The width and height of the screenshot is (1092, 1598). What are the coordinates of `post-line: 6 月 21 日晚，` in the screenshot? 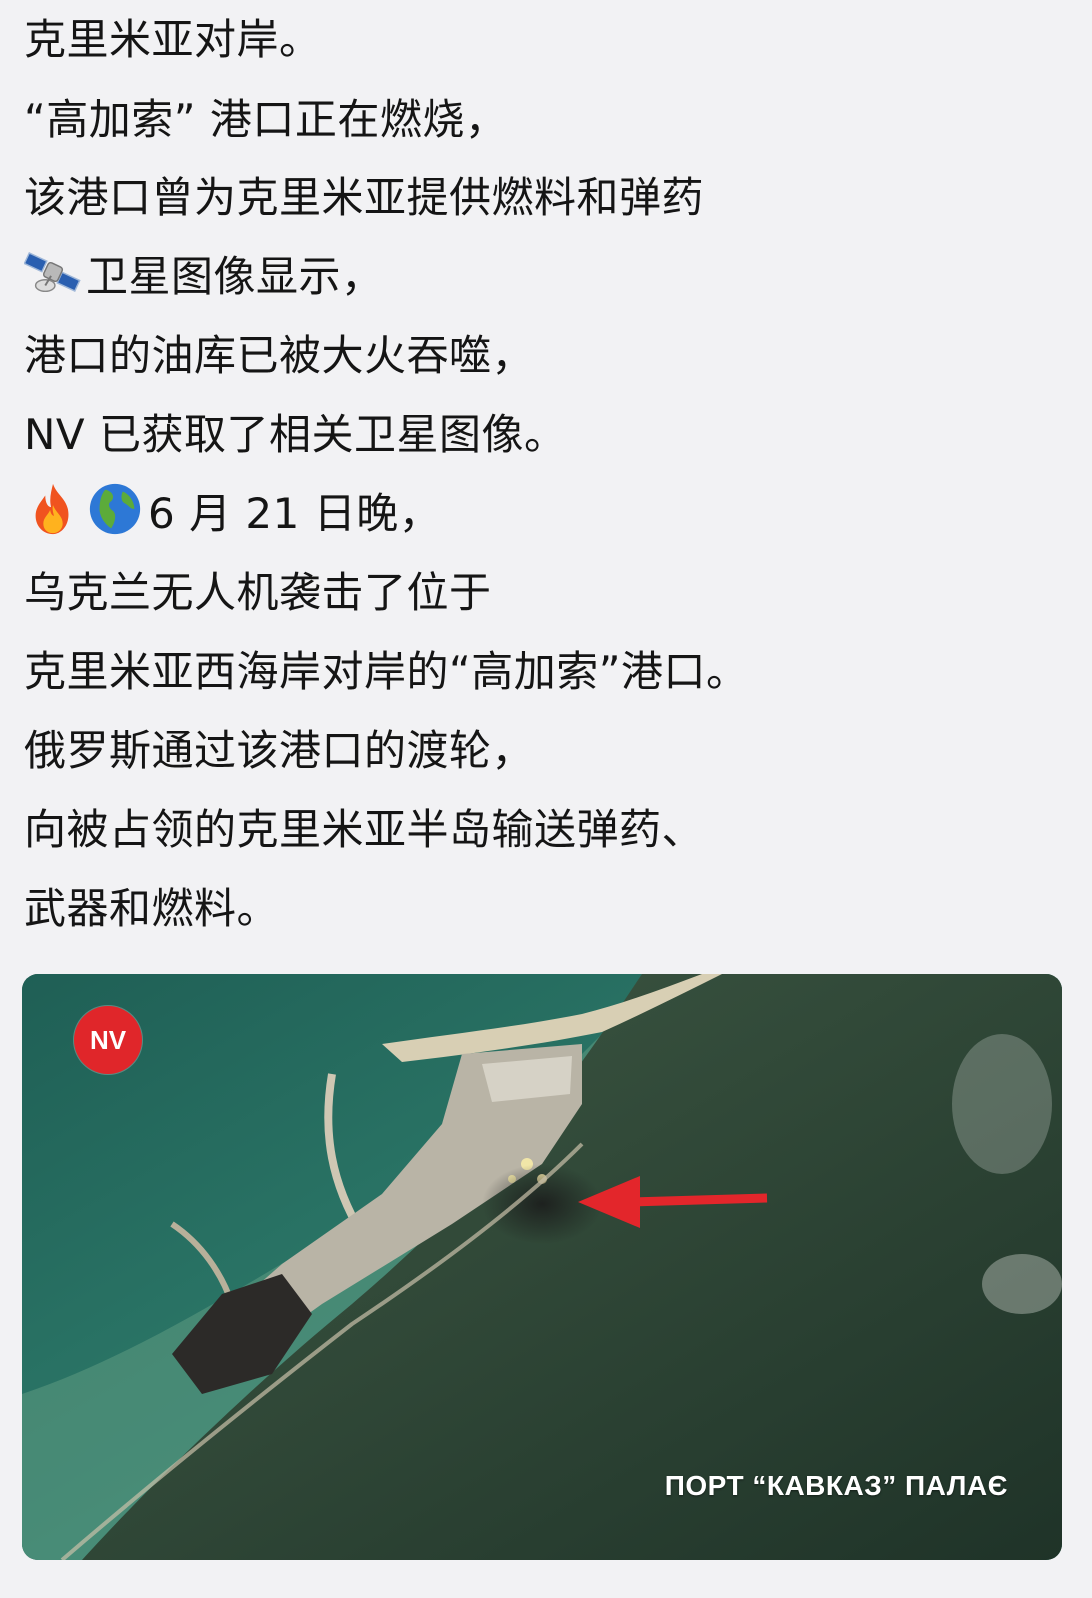 It's located at (295, 513).